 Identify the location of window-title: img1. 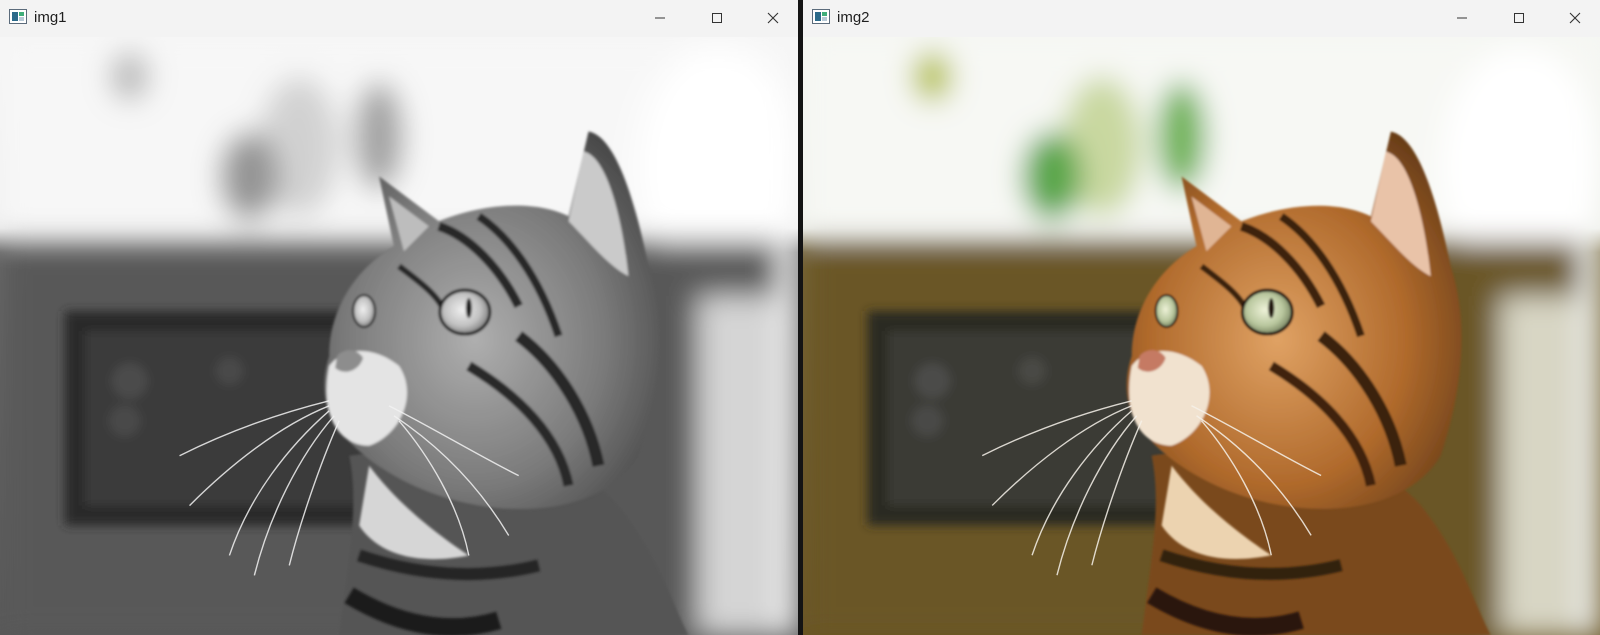
(50, 17).